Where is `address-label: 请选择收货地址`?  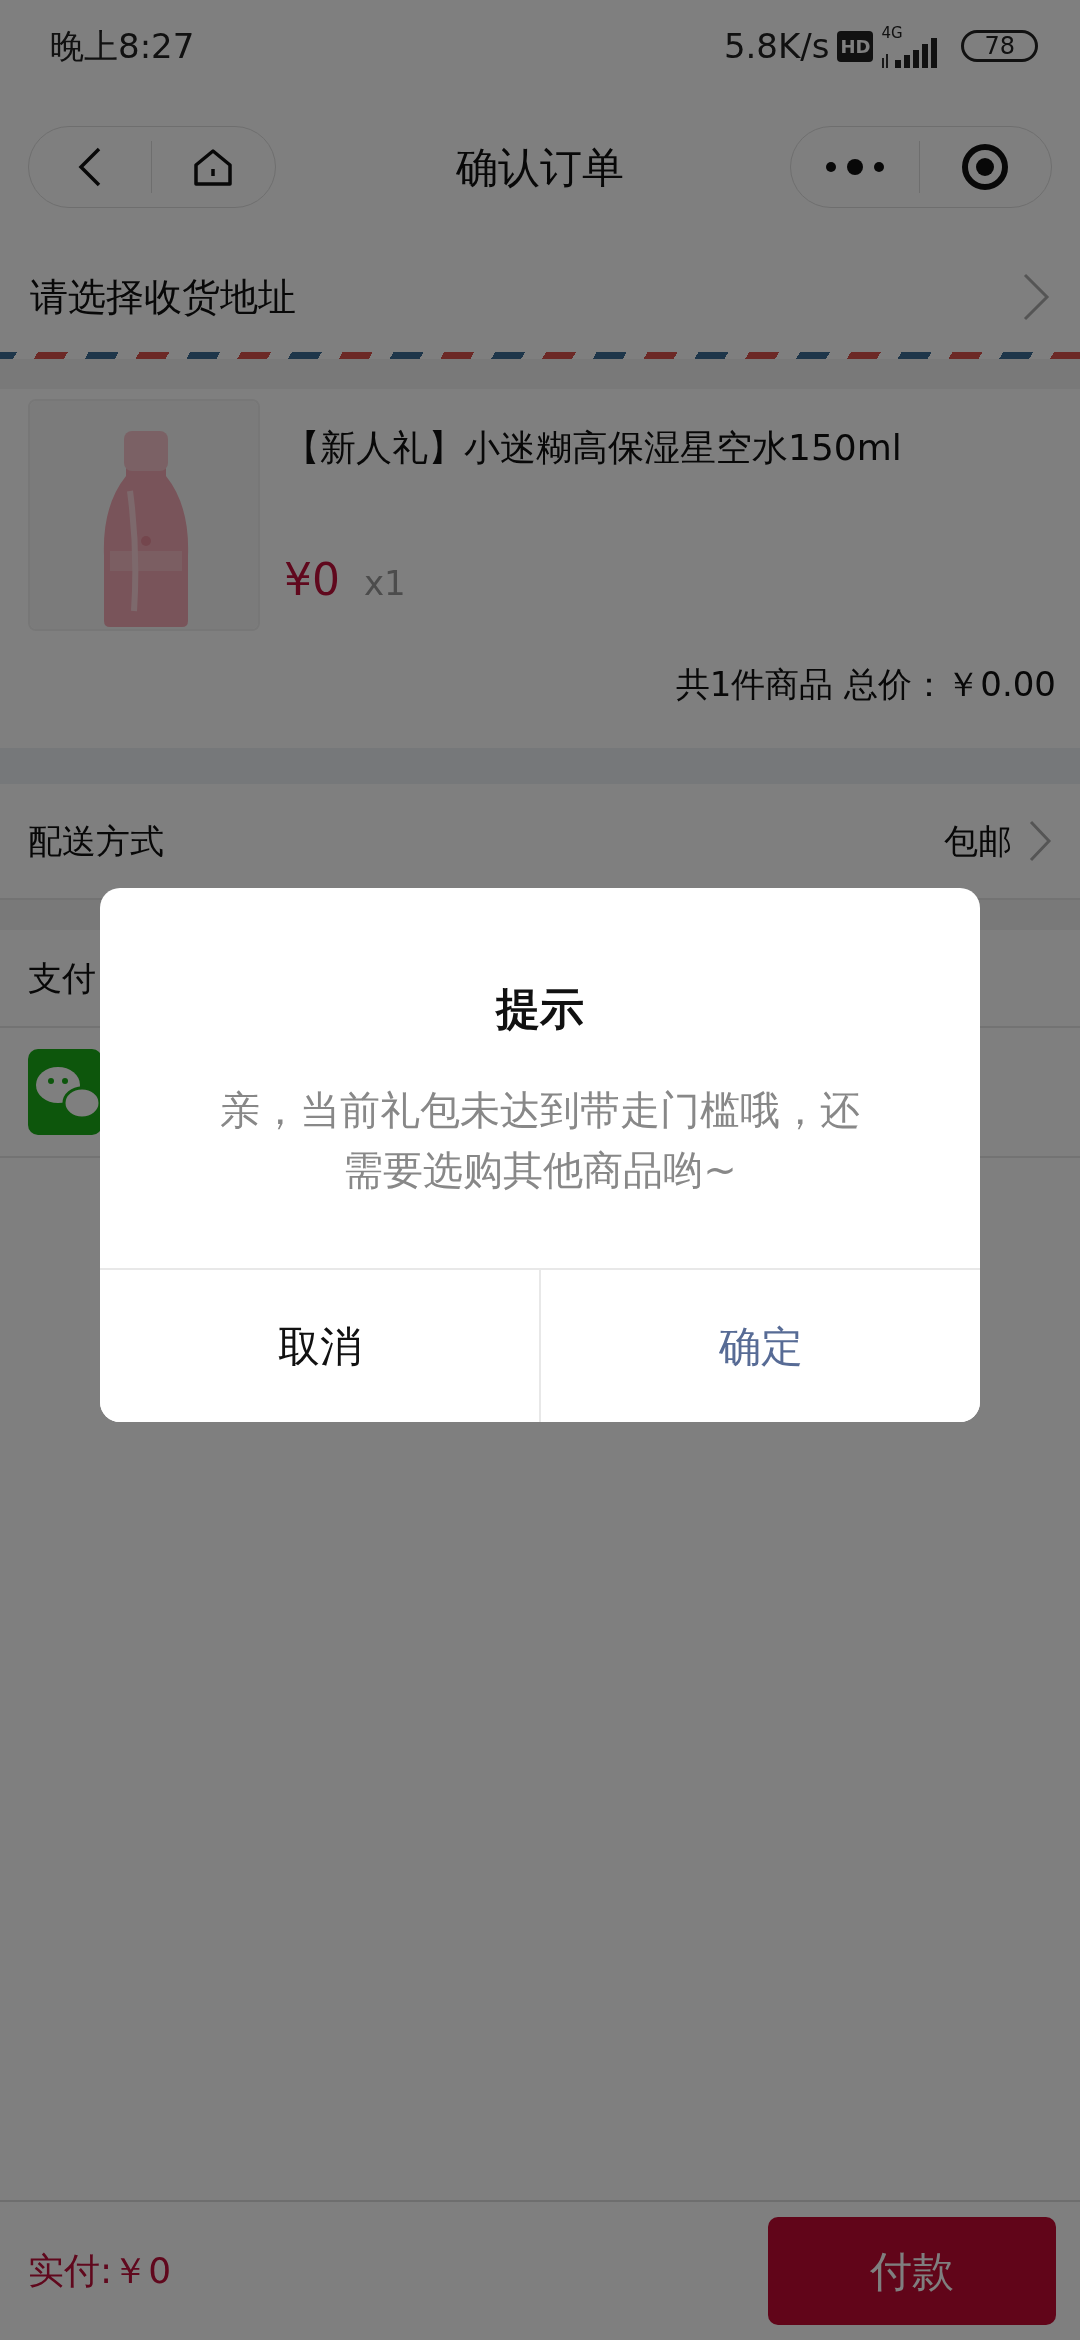
address-label: 请选择收货地址 is located at coordinates (163, 297).